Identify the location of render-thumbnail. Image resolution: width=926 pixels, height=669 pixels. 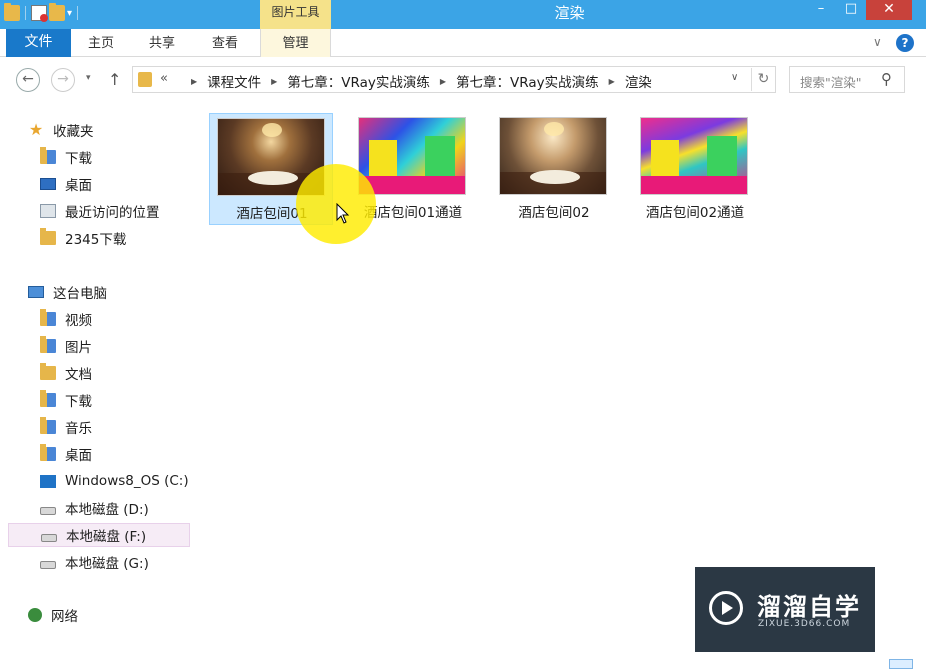
(553, 156).